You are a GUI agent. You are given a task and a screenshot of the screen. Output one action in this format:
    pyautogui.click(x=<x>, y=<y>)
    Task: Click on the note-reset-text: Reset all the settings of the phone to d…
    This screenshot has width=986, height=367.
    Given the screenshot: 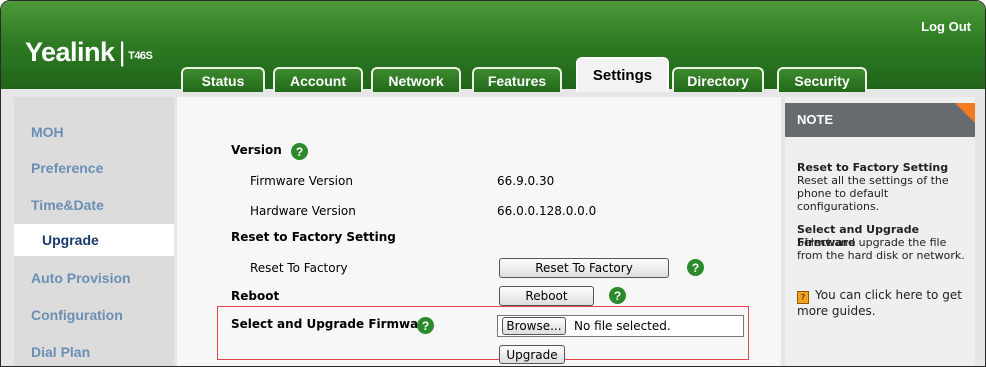 What is the action you would take?
    pyautogui.click(x=873, y=193)
    